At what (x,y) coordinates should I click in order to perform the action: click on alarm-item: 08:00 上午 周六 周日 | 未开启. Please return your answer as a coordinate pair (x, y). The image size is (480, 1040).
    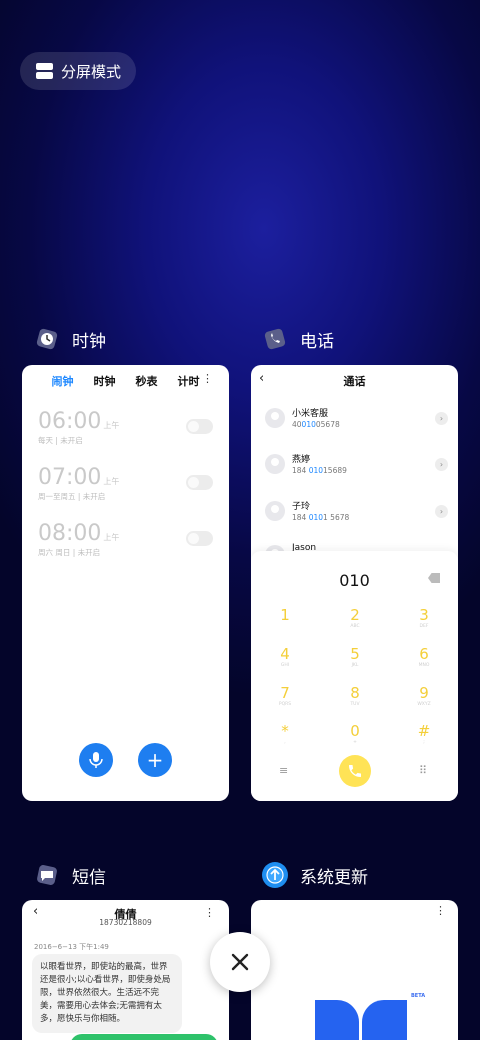
    Looking at the image, I should click on (125, 545).